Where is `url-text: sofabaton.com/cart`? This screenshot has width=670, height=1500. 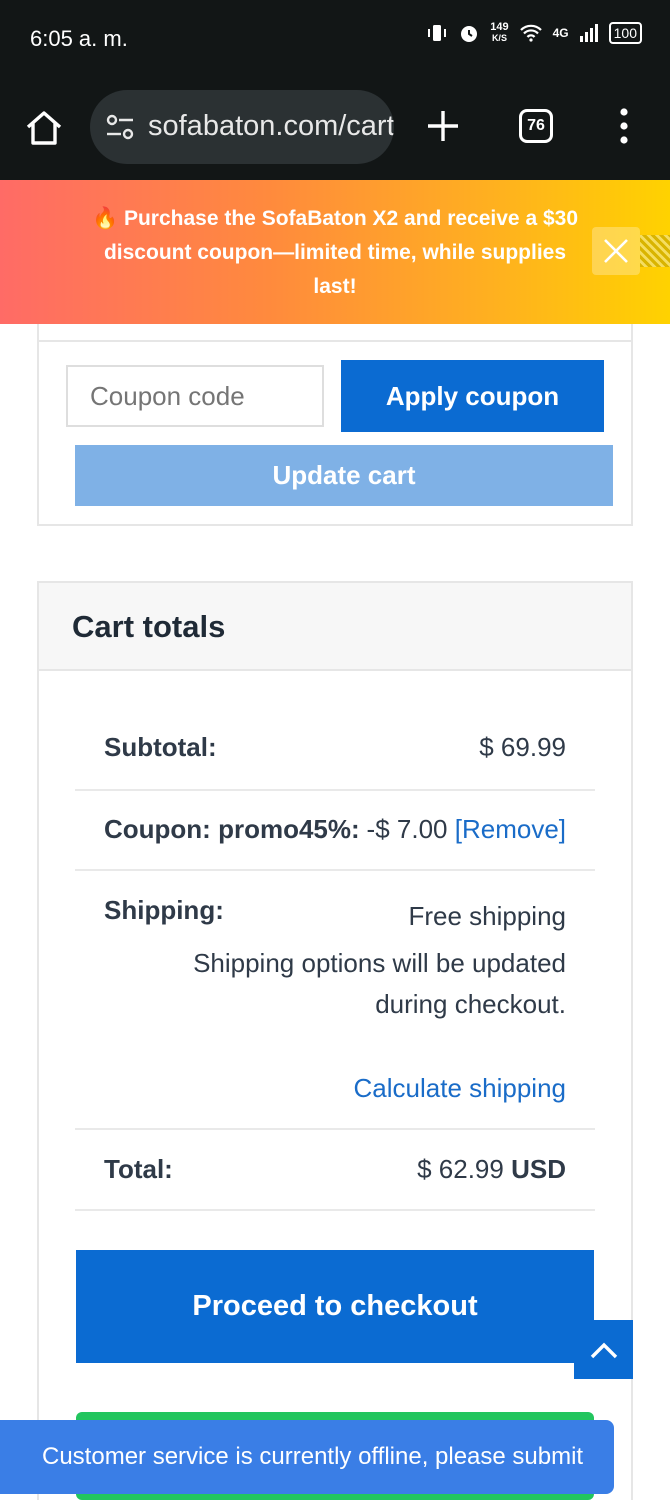
url-text: sofabaton.com/cart is located at coordinates (271, 126).